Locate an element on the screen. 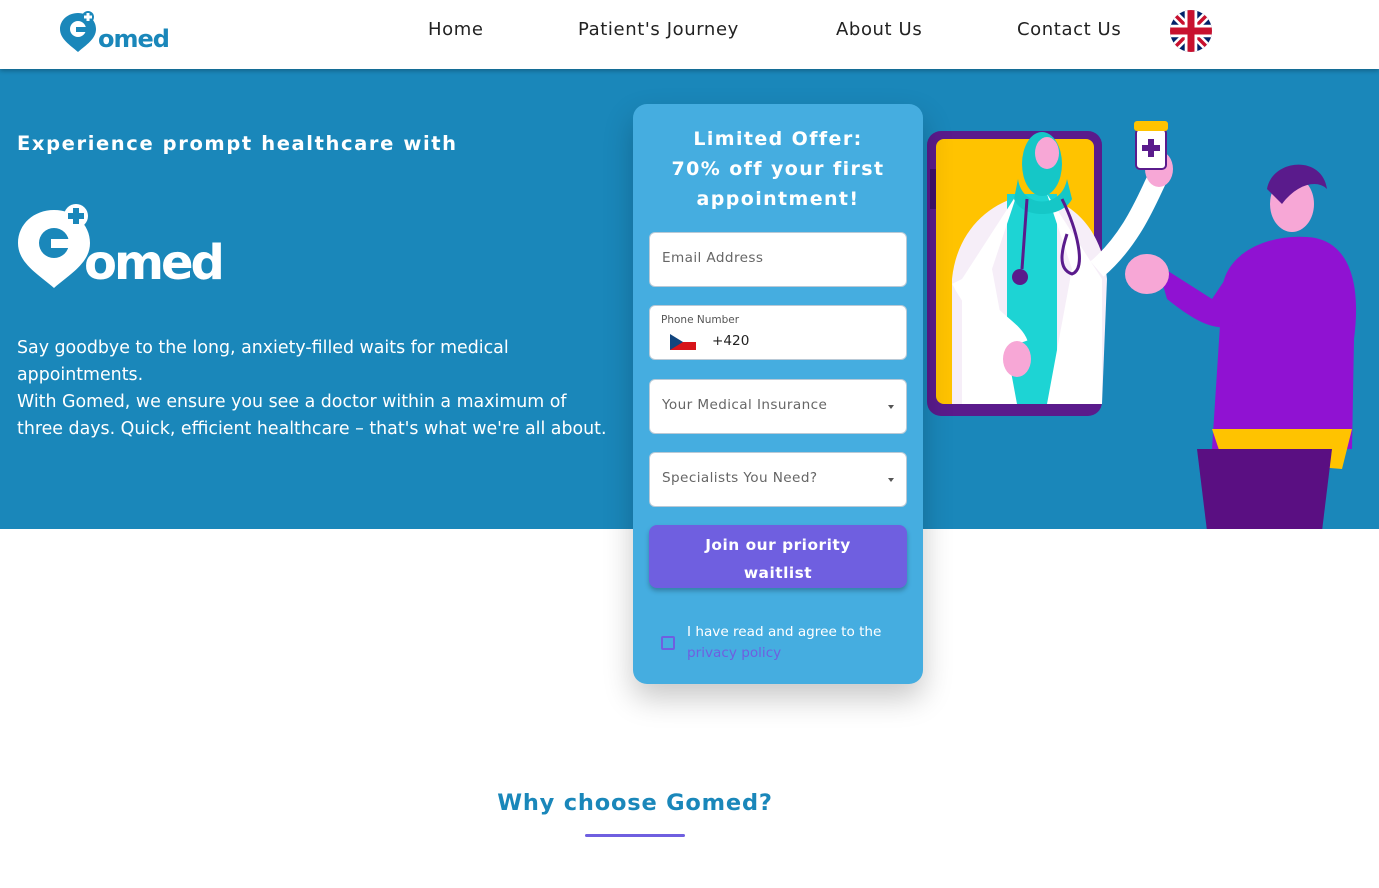  privacy-policy-link: privacy policy is located at coordinates (734, 653).